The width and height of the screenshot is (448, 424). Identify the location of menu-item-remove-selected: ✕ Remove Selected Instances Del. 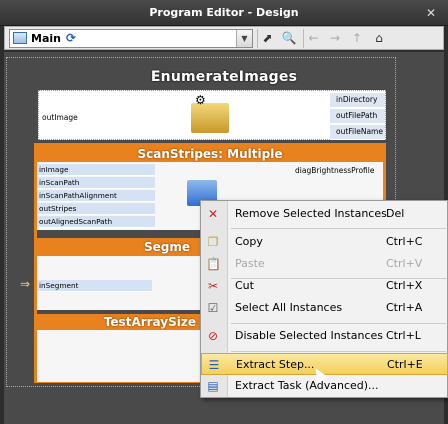
(324, 214).